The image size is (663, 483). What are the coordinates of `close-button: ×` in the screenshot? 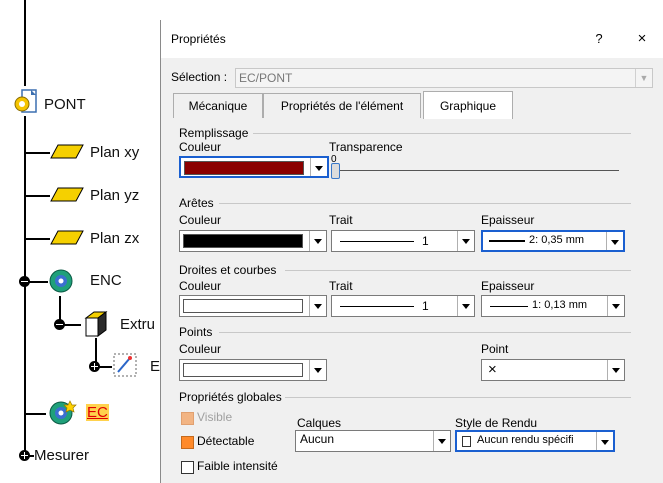 It's located at (642, 39).